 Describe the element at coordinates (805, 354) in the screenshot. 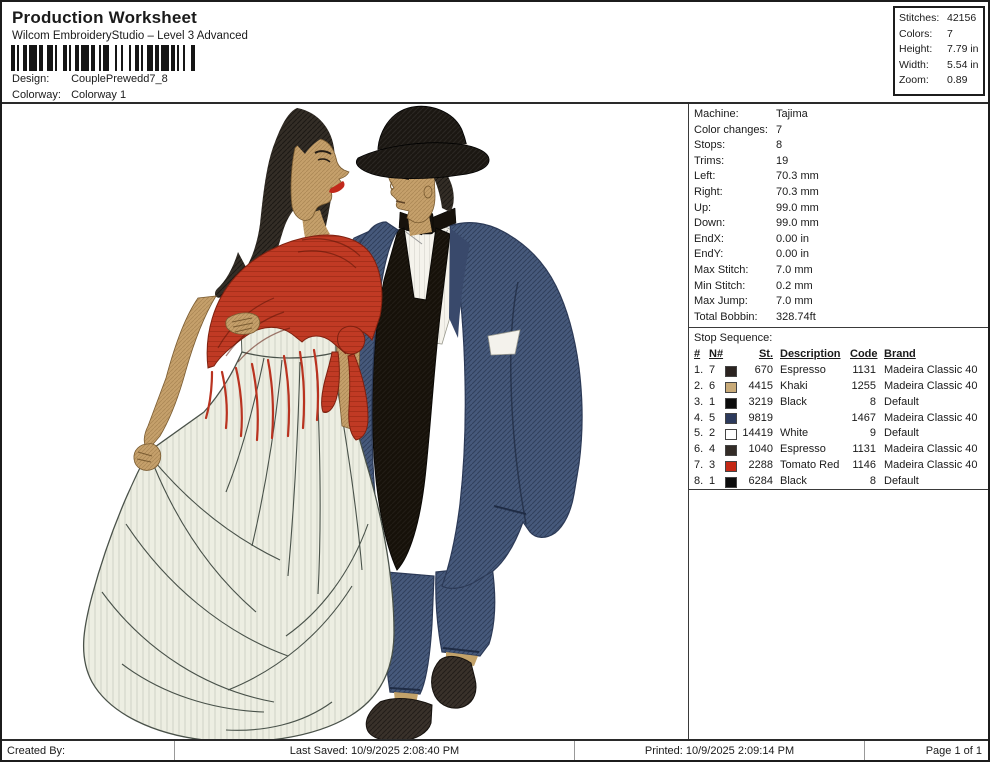

I see `stop-sequence-header: # N# St. Description Code Brand` at that location.